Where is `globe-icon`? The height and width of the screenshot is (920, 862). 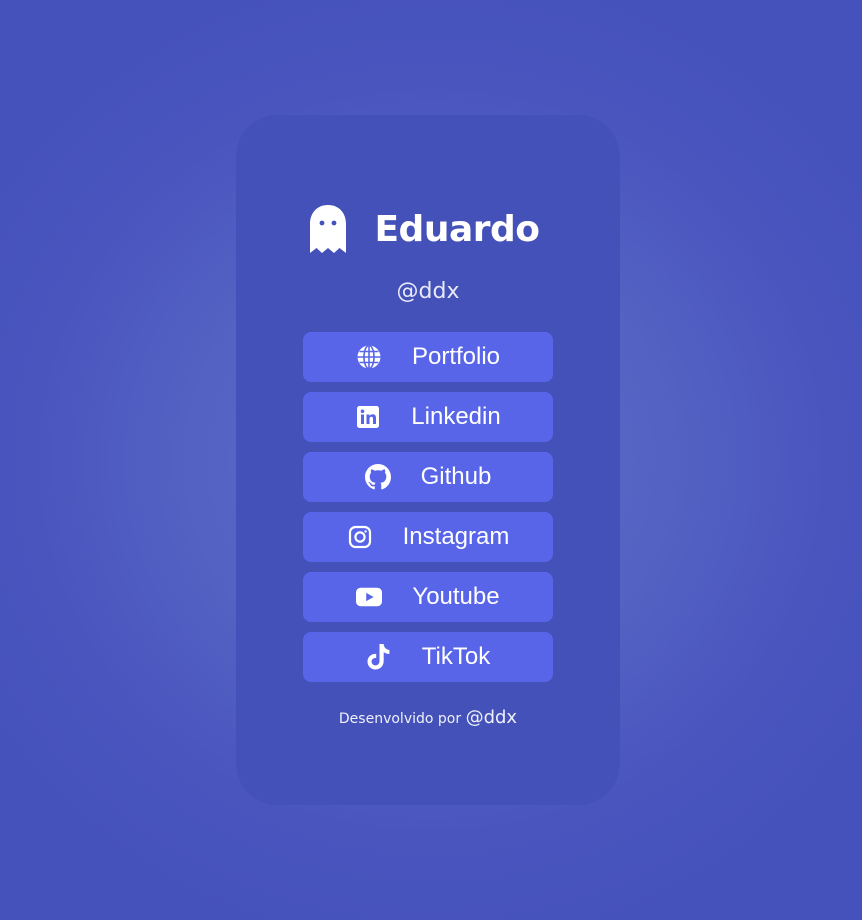 globe-icon is located at coordinates (369, 357).